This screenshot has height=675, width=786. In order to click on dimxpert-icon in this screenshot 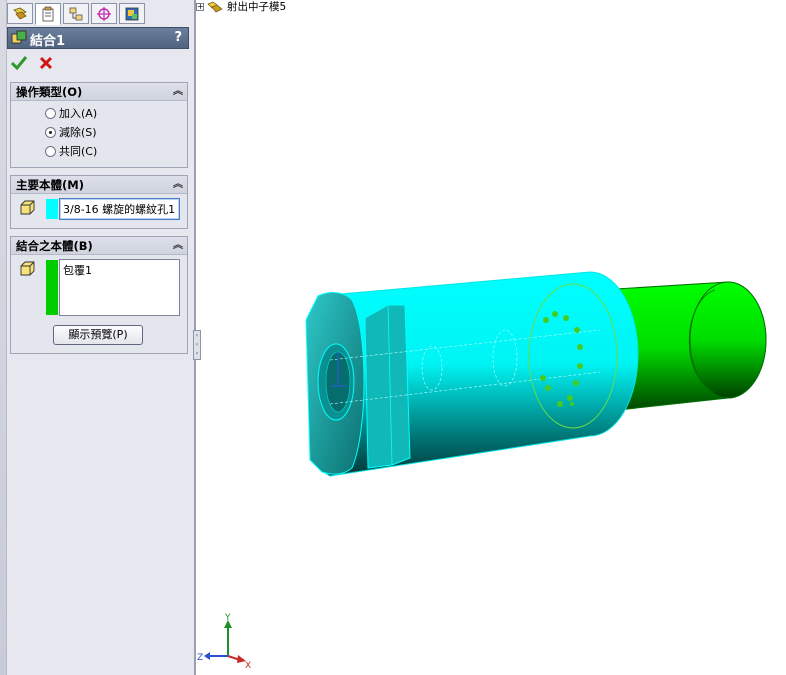, I will do `click(104, 13)`.